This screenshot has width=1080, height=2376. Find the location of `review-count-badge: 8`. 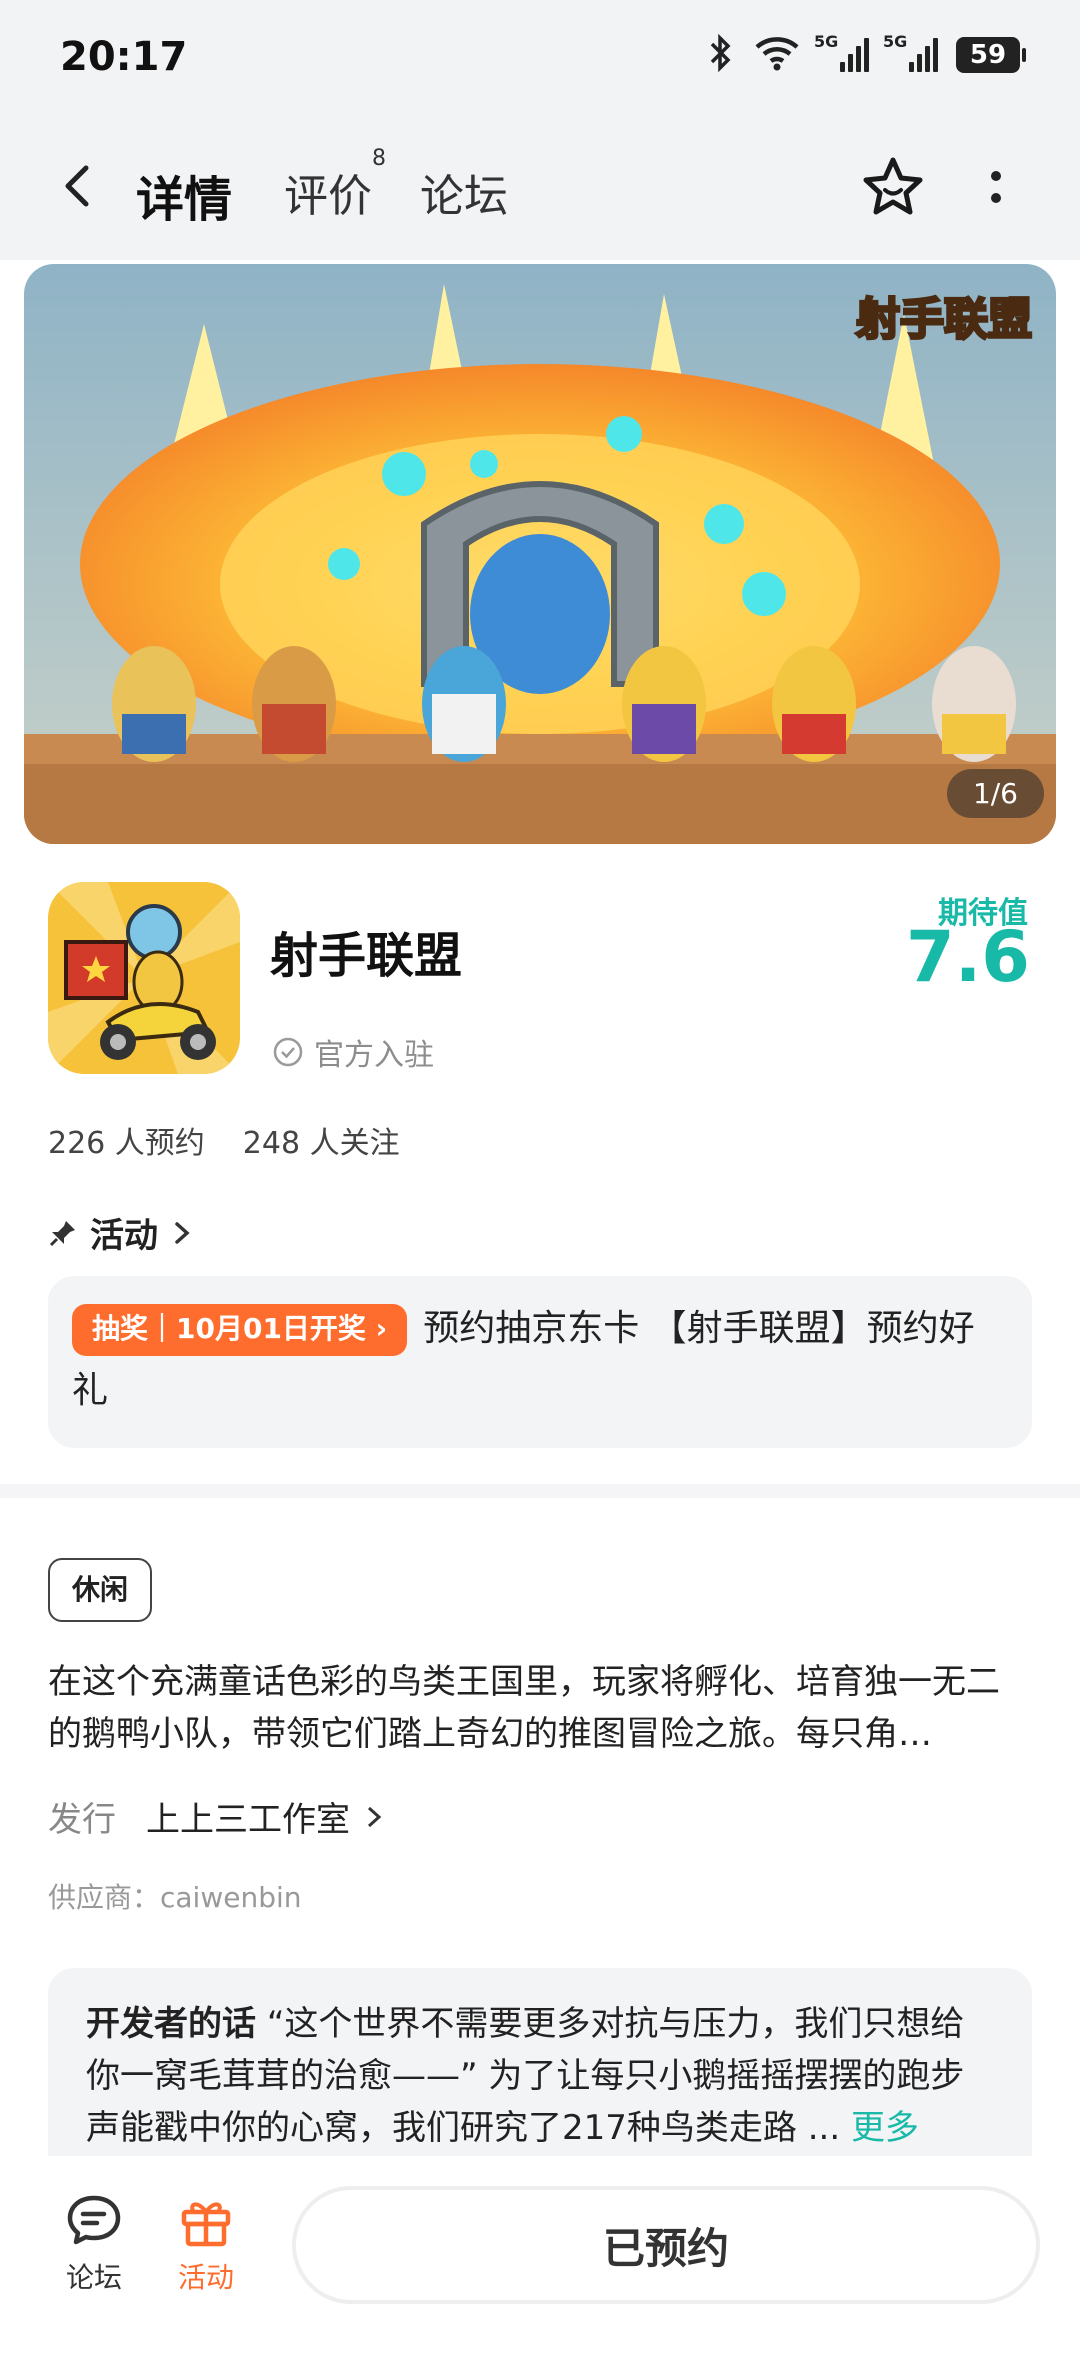

review-count-badge: 8 is located at coordinates (379, 158).